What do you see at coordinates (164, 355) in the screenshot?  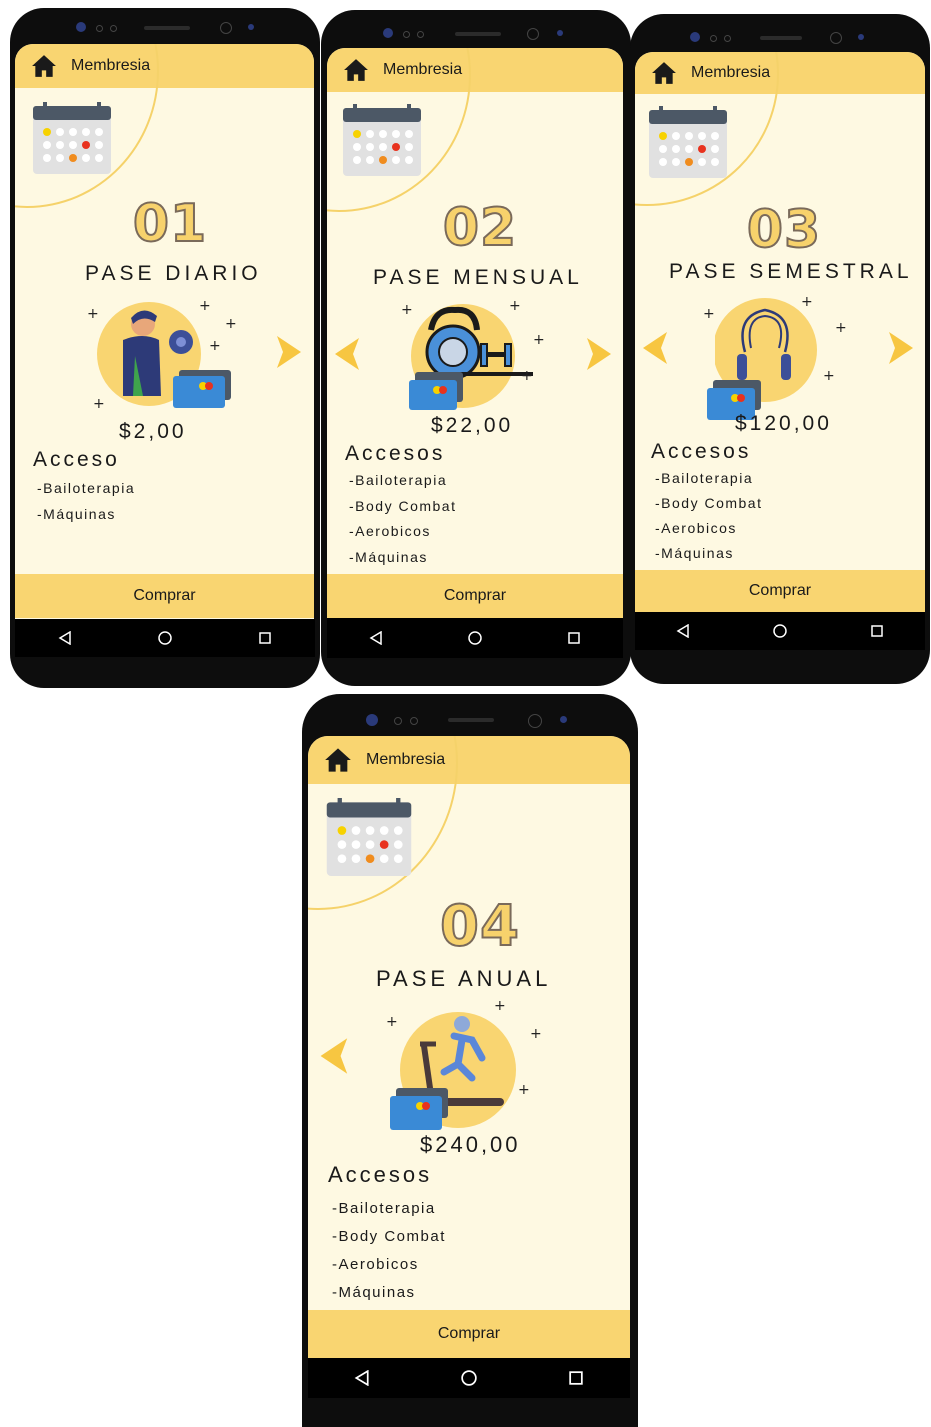 I see `dumbbell-athlete-icon` at bounding box center [164, 355].